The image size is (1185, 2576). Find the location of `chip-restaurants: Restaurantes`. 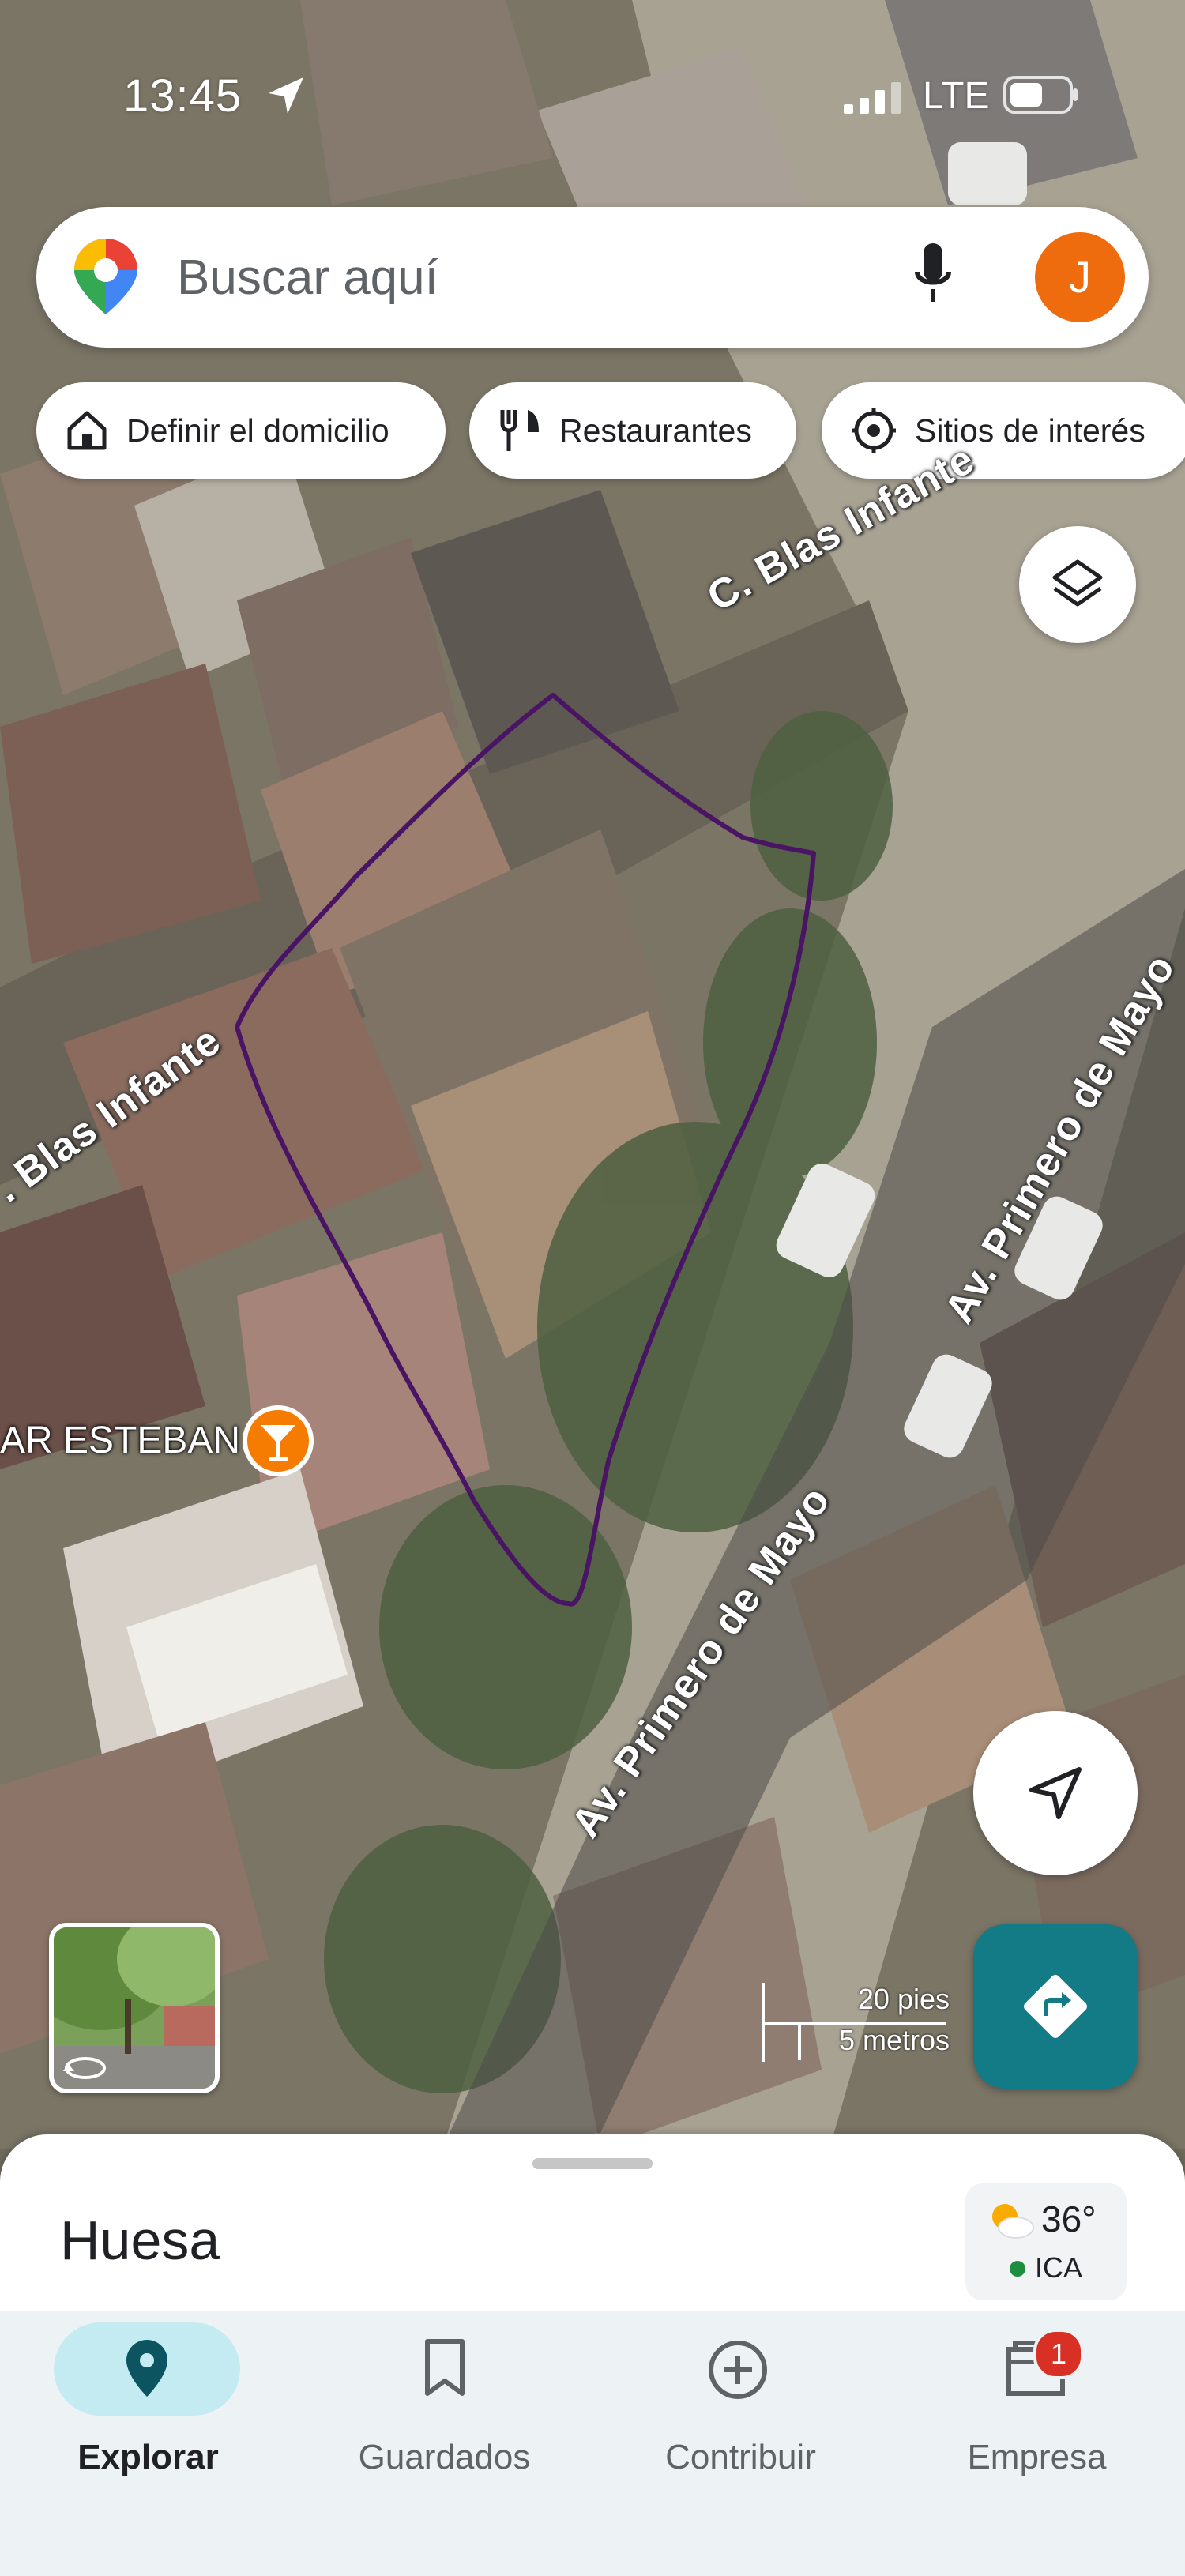

chip-restaurants: Restaurantes is located at coordinates (633, 431).